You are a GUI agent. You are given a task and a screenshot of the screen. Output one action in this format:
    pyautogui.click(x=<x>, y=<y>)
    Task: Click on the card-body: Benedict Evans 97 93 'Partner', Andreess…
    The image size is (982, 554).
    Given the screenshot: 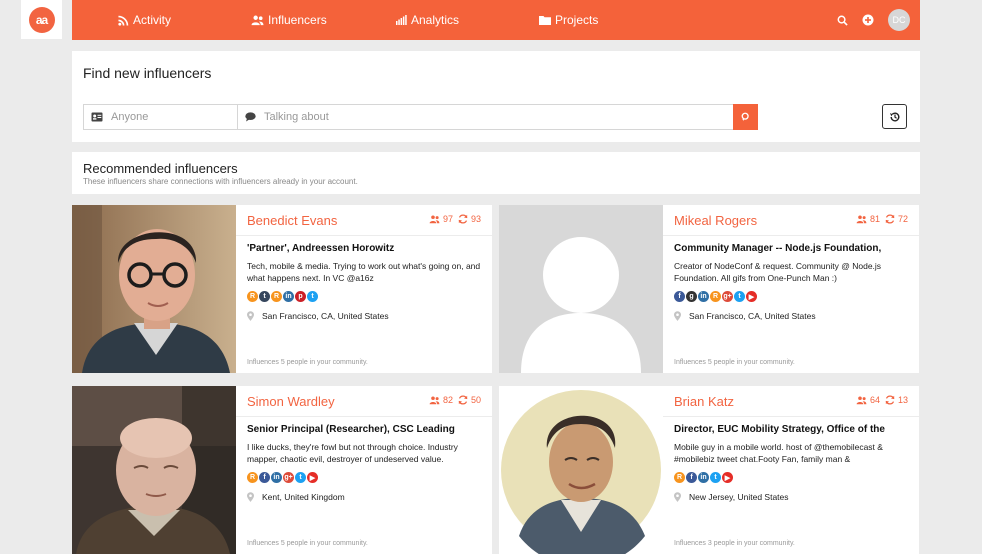 What is the action you would take?
    pyautogui.click(x=364, y=289)
    